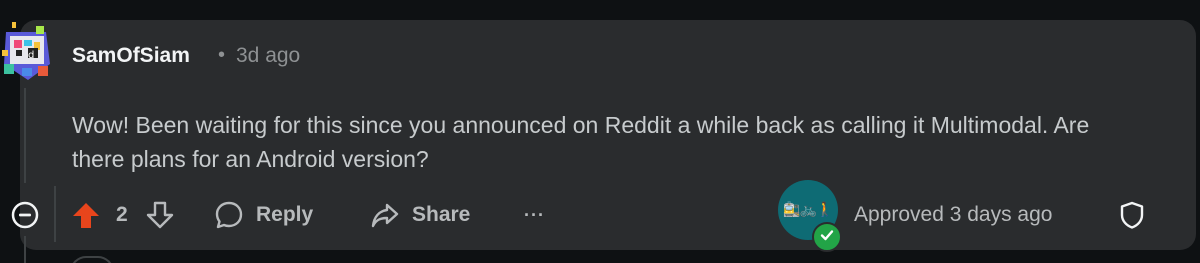 The width and height of the screenshot is (1200, 263). I want to click on reply-thread-line, so click(55, 214).